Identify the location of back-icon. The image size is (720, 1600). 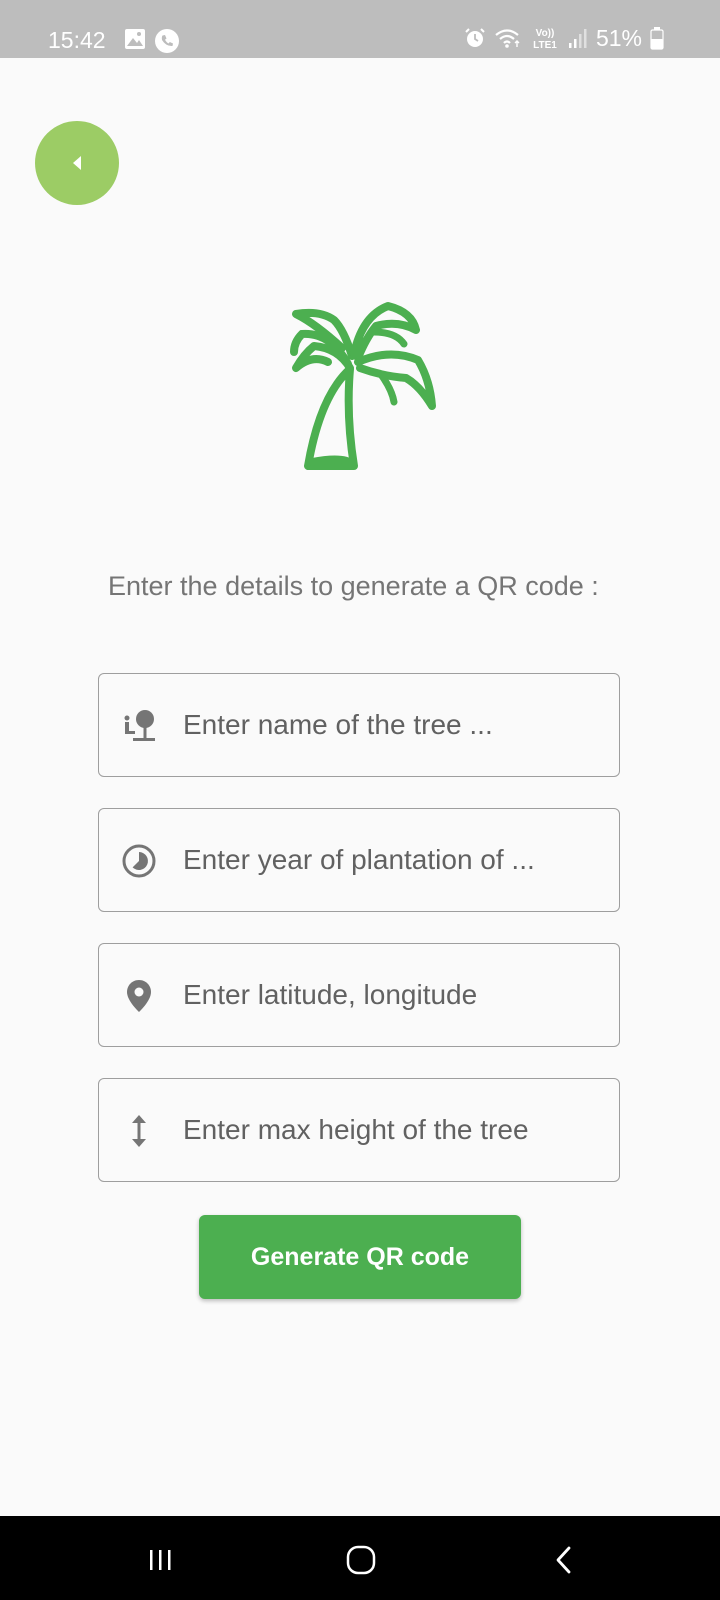
(564, 1560).